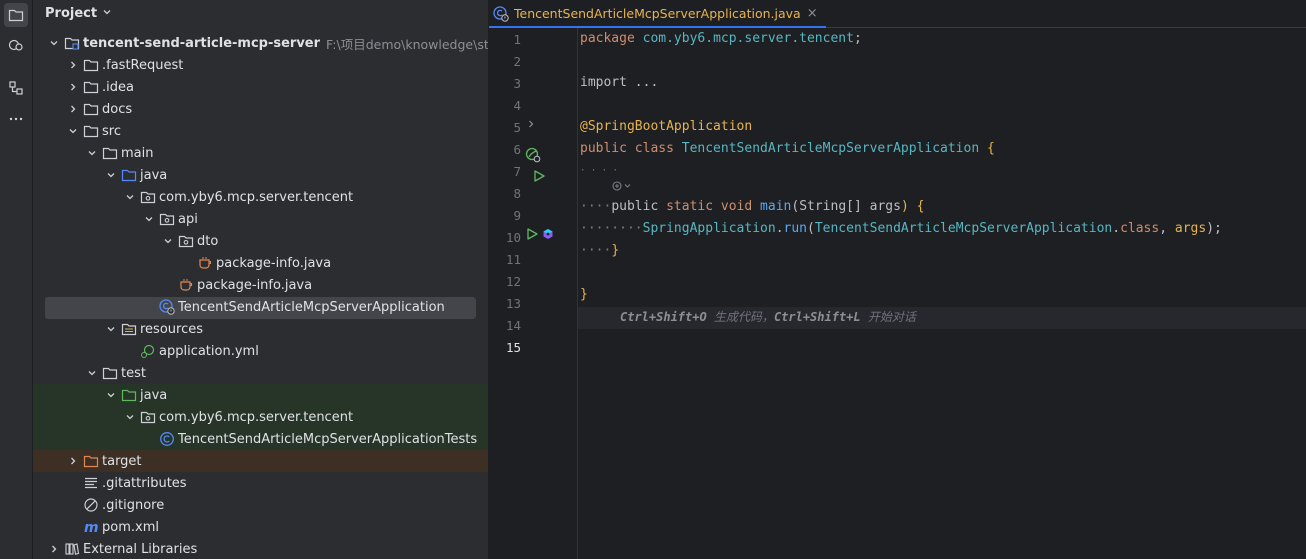 Image resolution: width=1306 pixels, height=559 pixels. I want to click on spring-bean-icon, so click(533, 157).